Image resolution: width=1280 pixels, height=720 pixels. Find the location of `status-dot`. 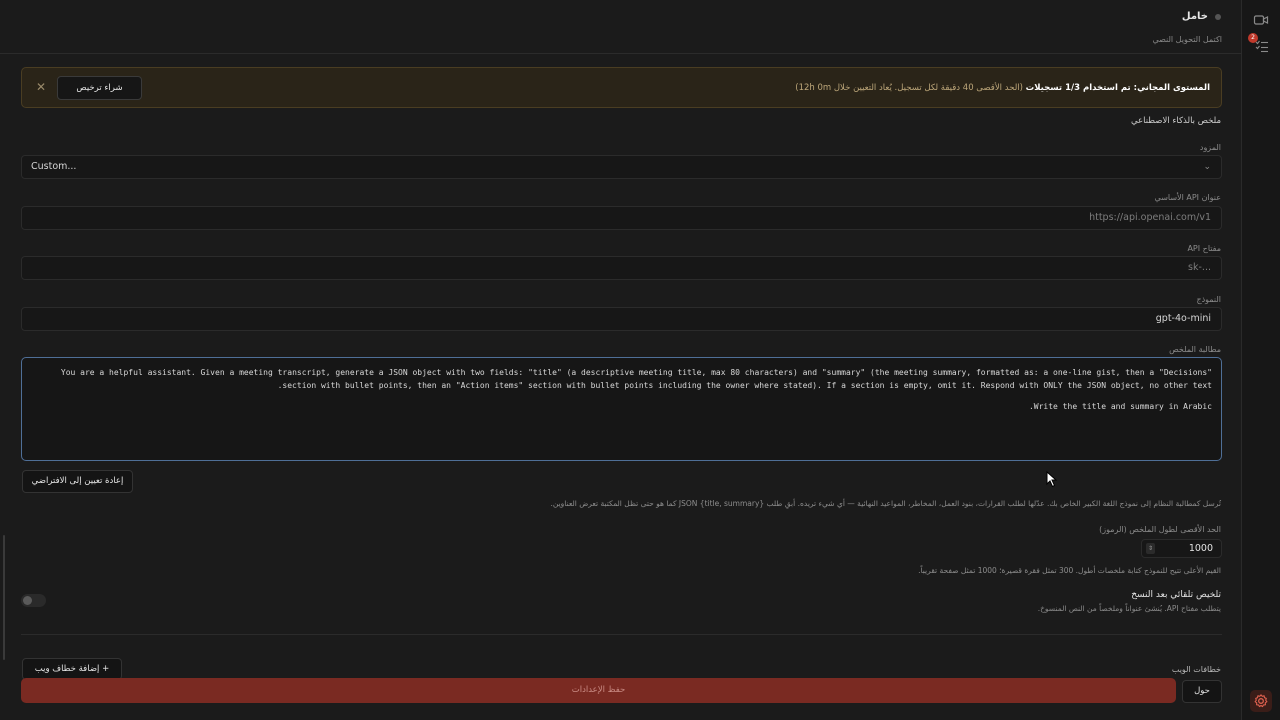

status-dot is located at coordinates (1218, 17).